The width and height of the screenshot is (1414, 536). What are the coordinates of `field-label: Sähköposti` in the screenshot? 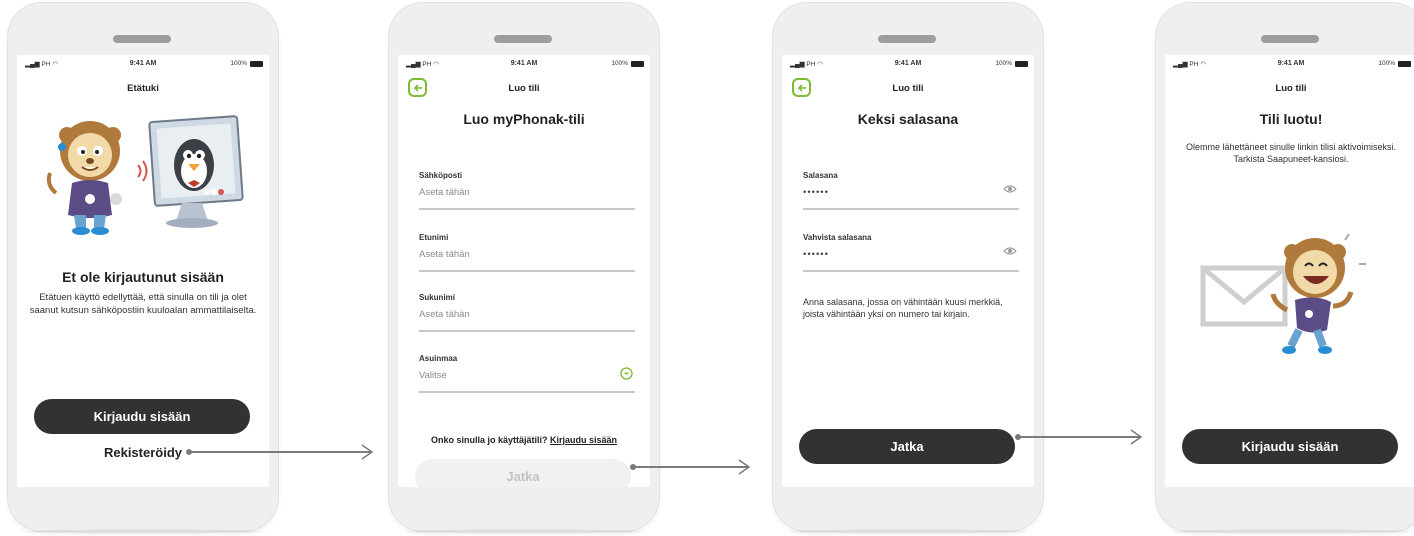 It's located at (441, 175).